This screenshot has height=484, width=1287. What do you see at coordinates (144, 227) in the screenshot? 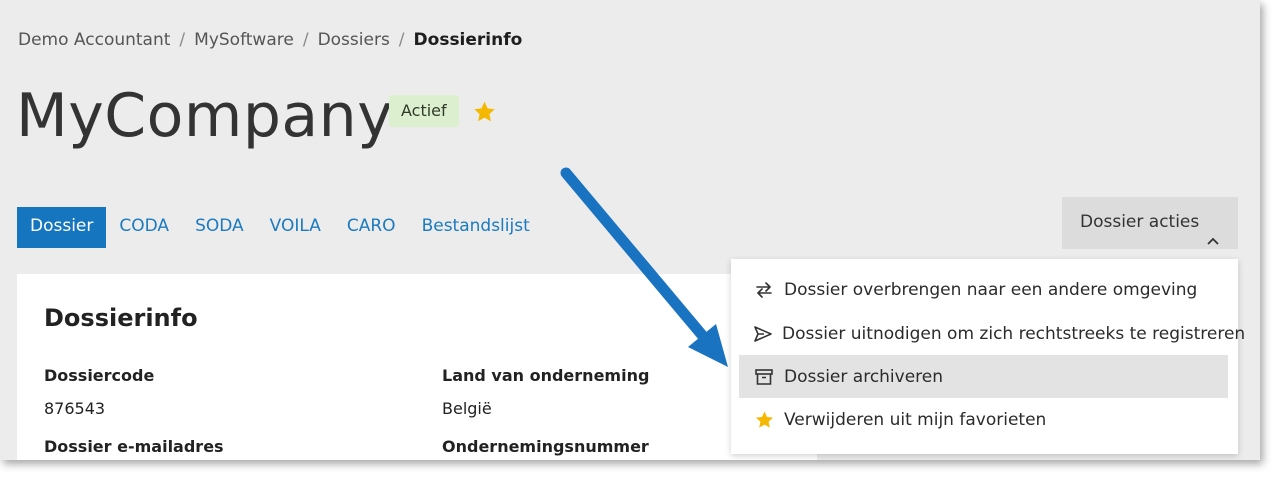
I see `tab-coda: CODA` at bounding box center [144, 227].